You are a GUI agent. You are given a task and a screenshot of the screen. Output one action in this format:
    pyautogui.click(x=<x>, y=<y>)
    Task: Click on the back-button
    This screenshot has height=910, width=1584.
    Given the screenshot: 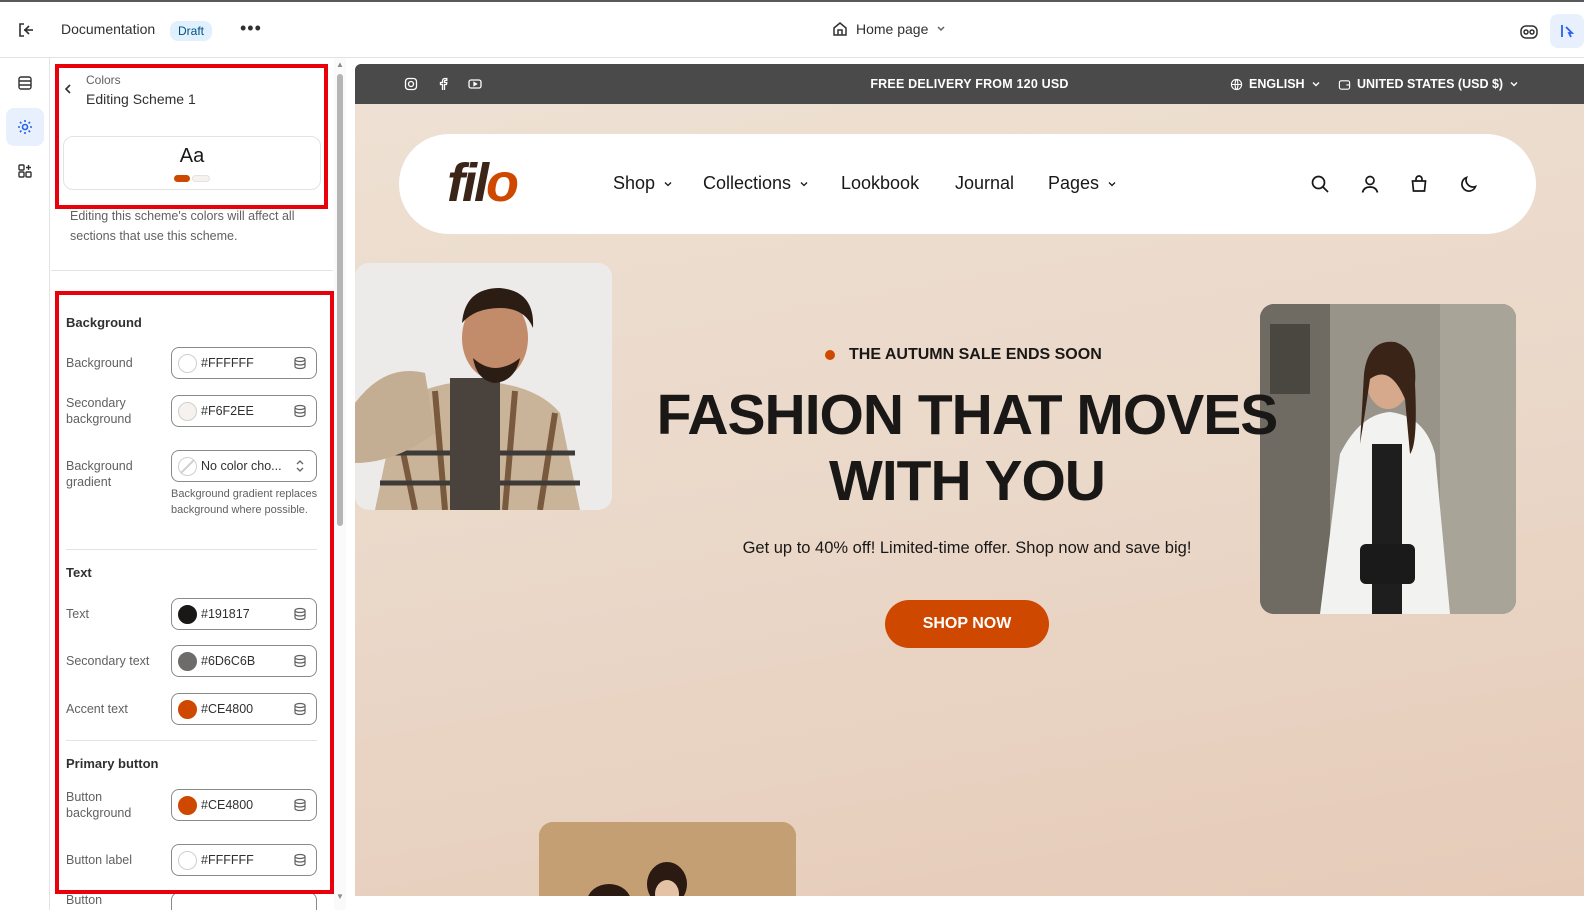 What is the action you would take?
    pyautogui.click(x=68, y=90)
    